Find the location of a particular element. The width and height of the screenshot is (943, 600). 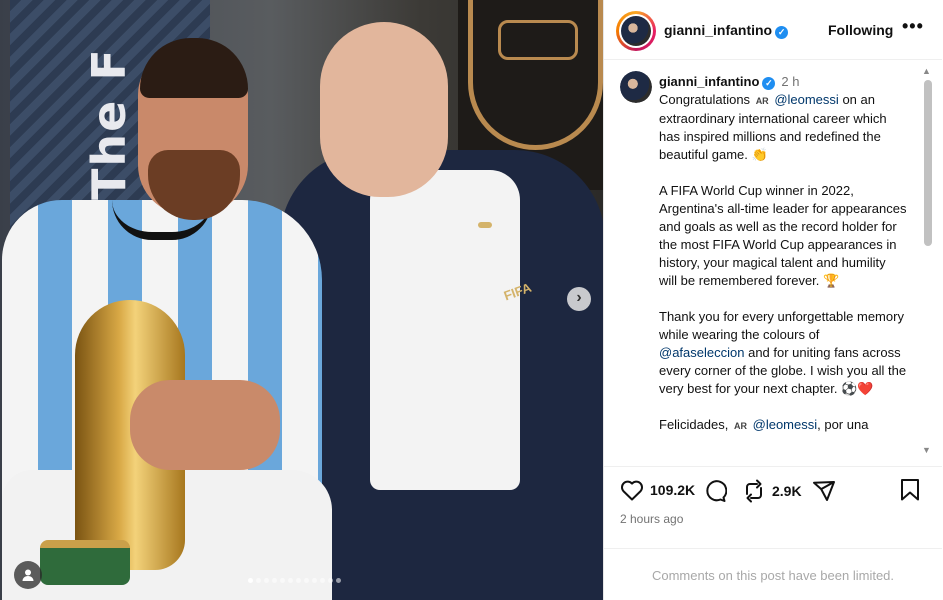

bookmark-icon is located at coordinates (910, 490).